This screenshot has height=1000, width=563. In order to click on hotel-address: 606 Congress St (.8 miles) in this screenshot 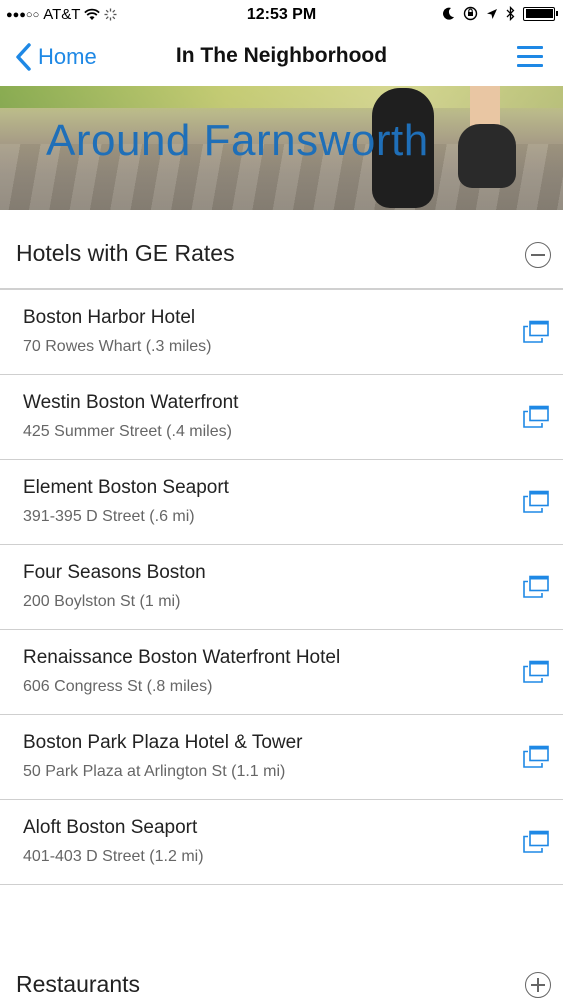, I will do `click(118, 686)`.